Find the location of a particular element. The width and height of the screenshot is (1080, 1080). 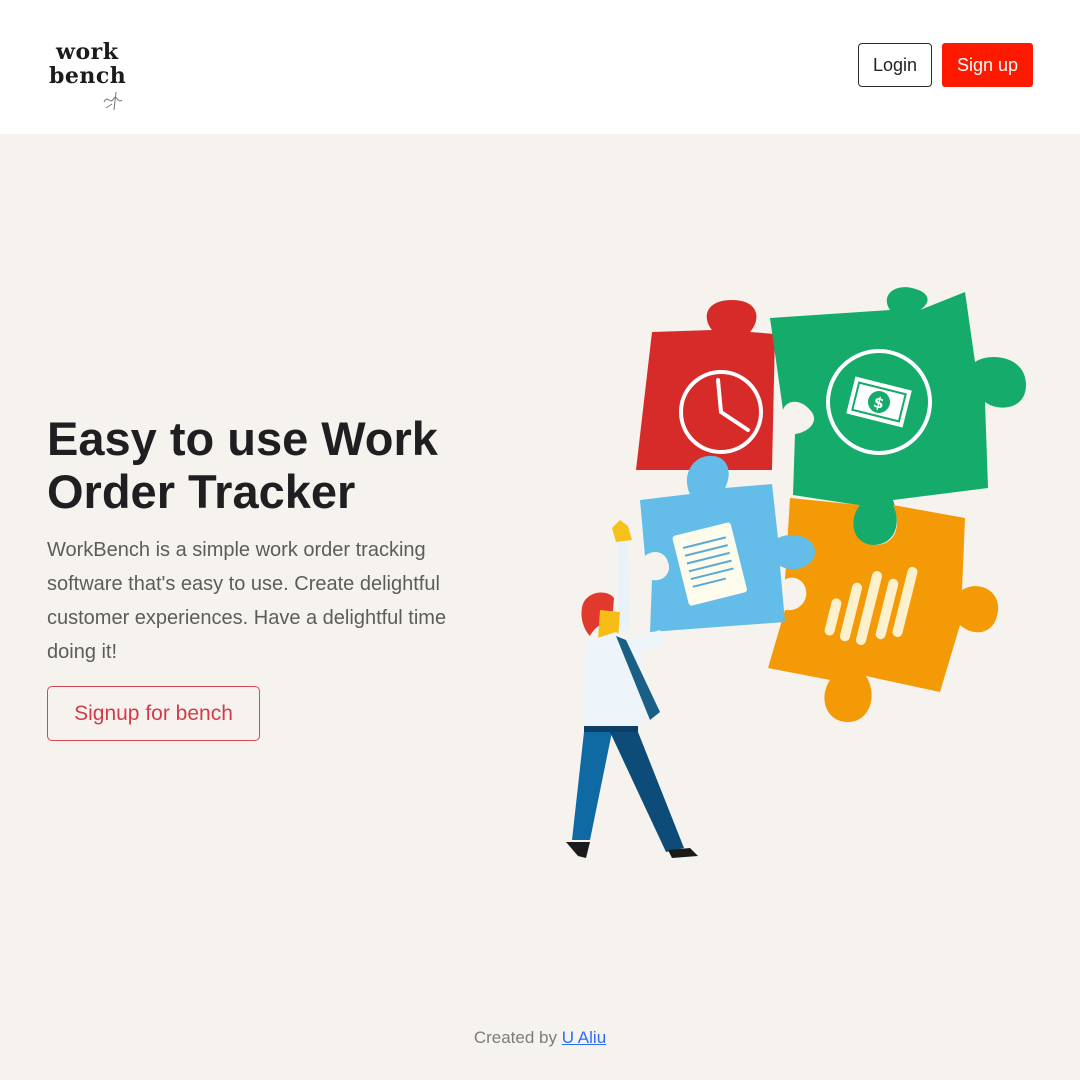

footer-author-link: U Aliu is located at coordinates (584, 1037).